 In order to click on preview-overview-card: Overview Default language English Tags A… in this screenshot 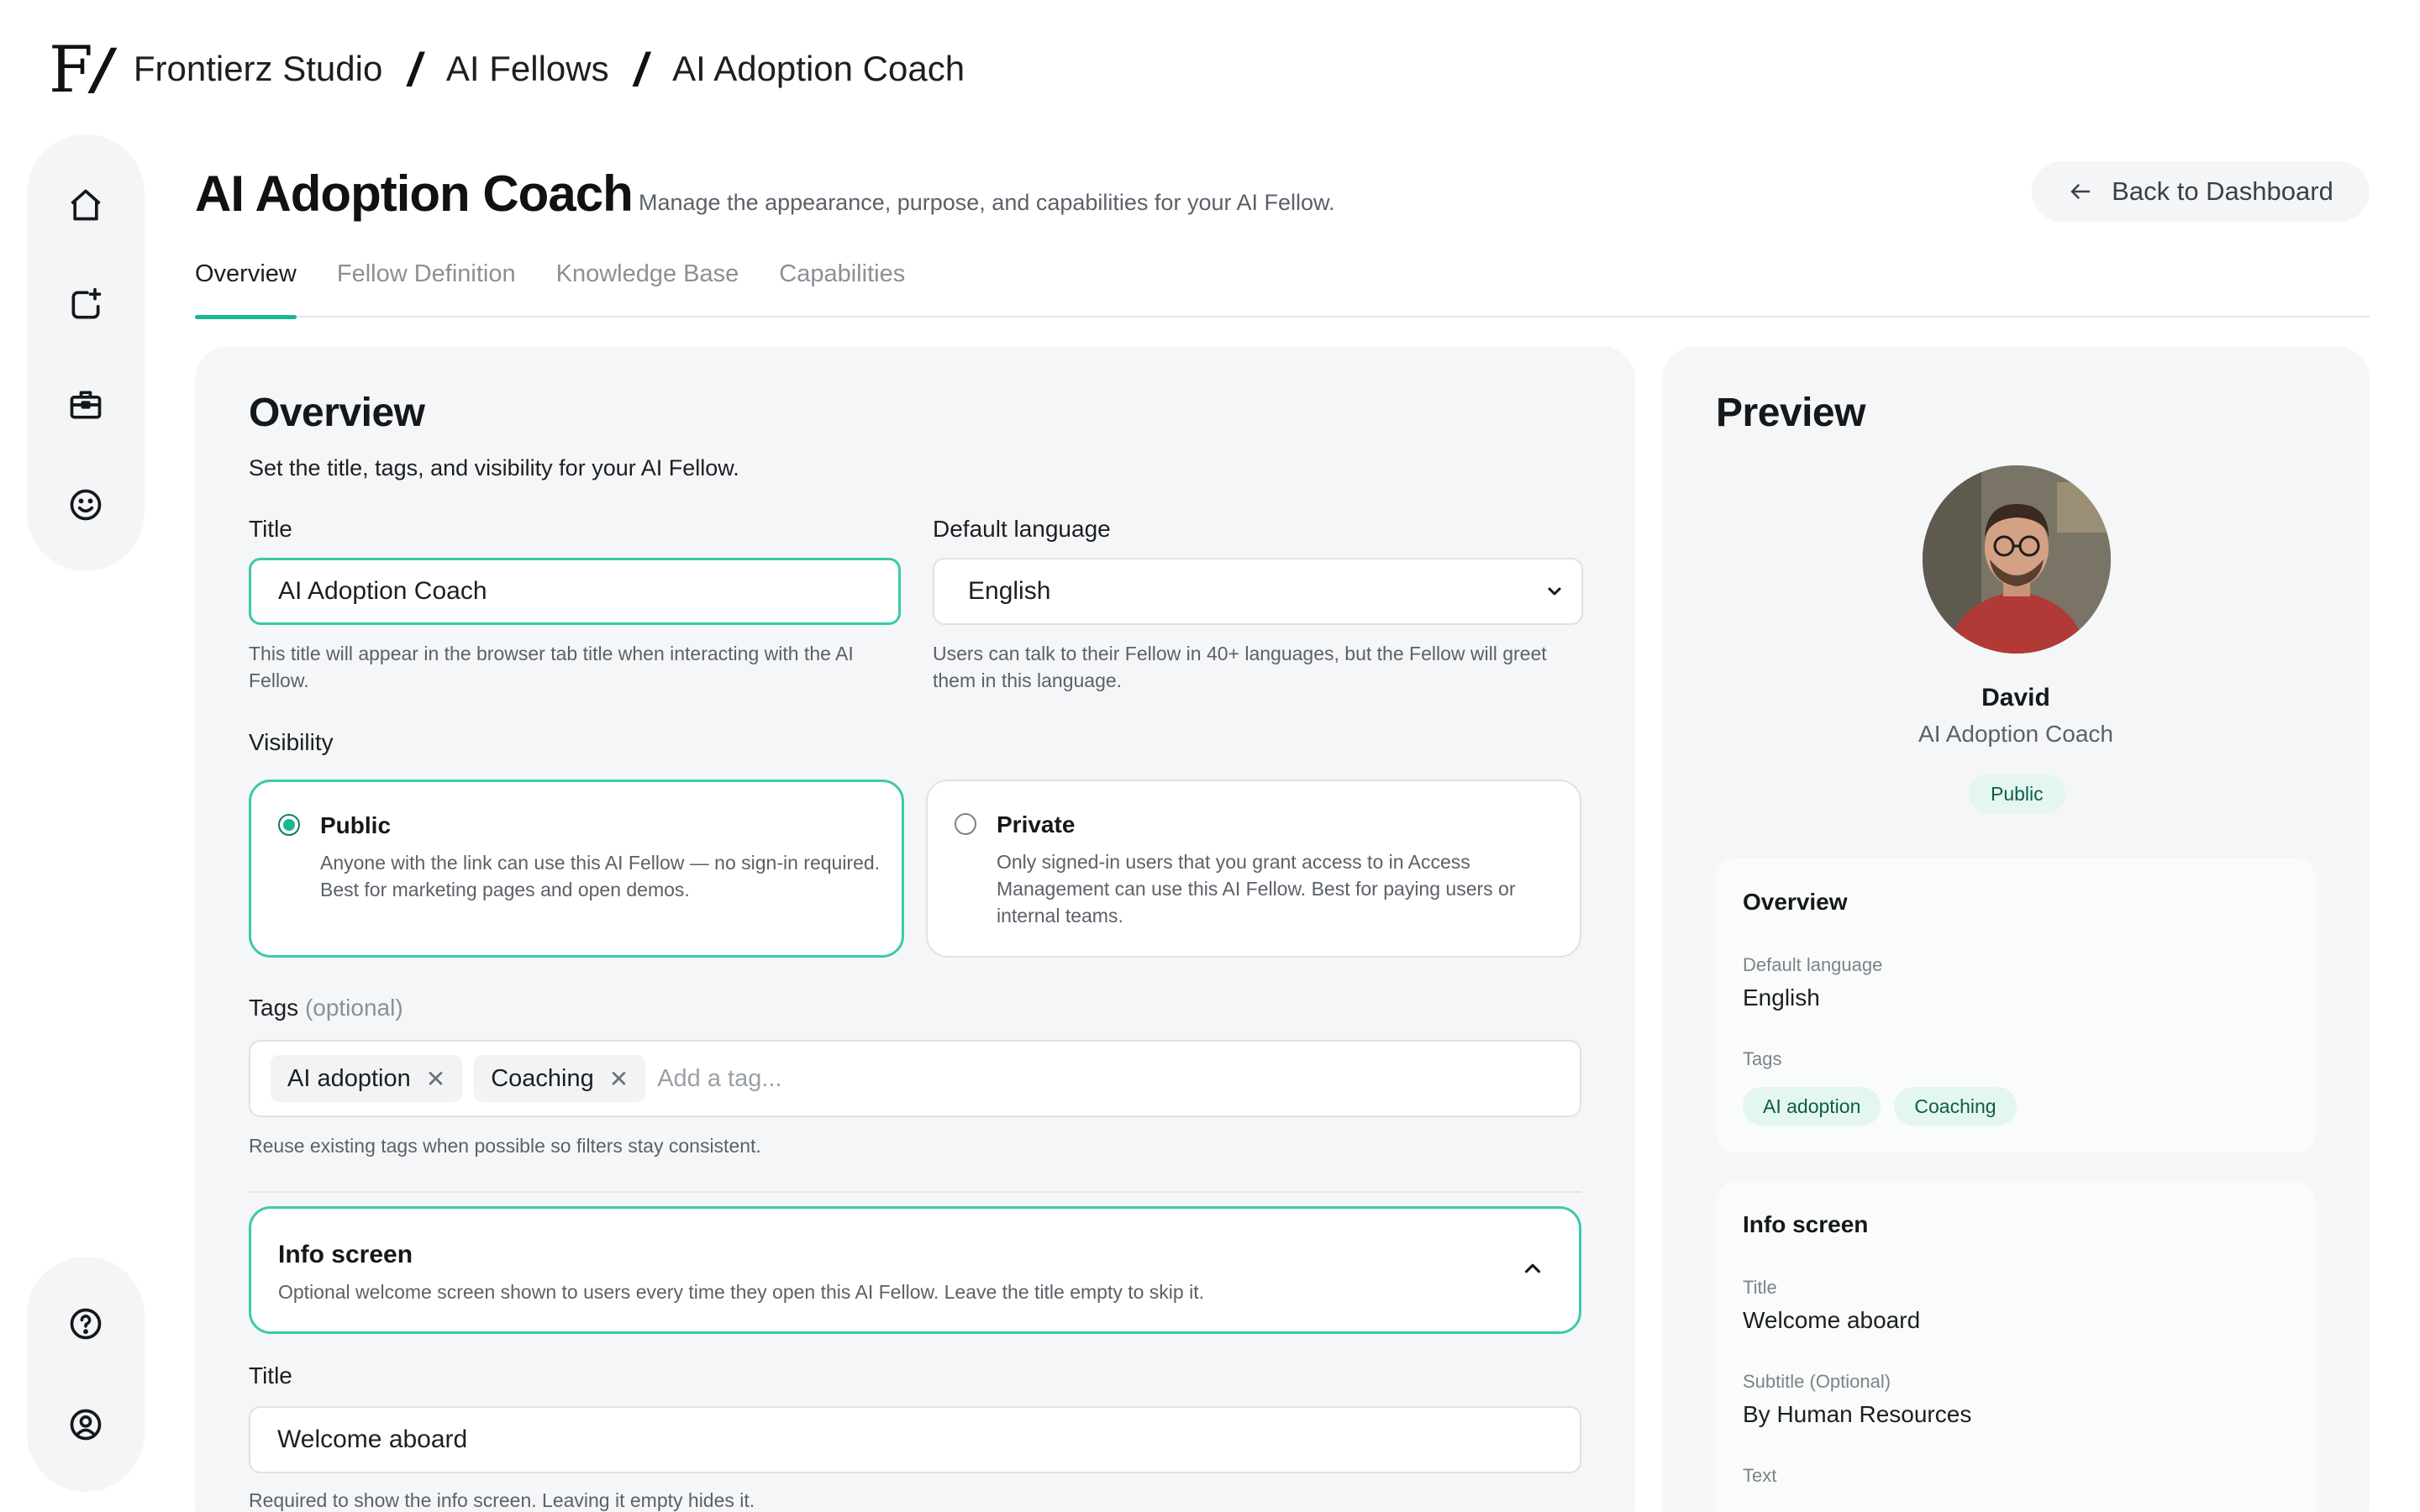, I will do `click(2016, 1005)`.